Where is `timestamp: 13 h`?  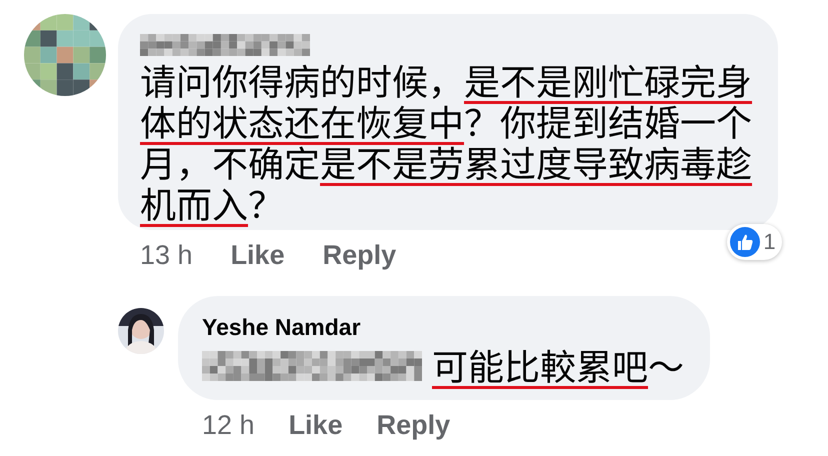 timestamp: 13 h is located at coordinates (166, 255).